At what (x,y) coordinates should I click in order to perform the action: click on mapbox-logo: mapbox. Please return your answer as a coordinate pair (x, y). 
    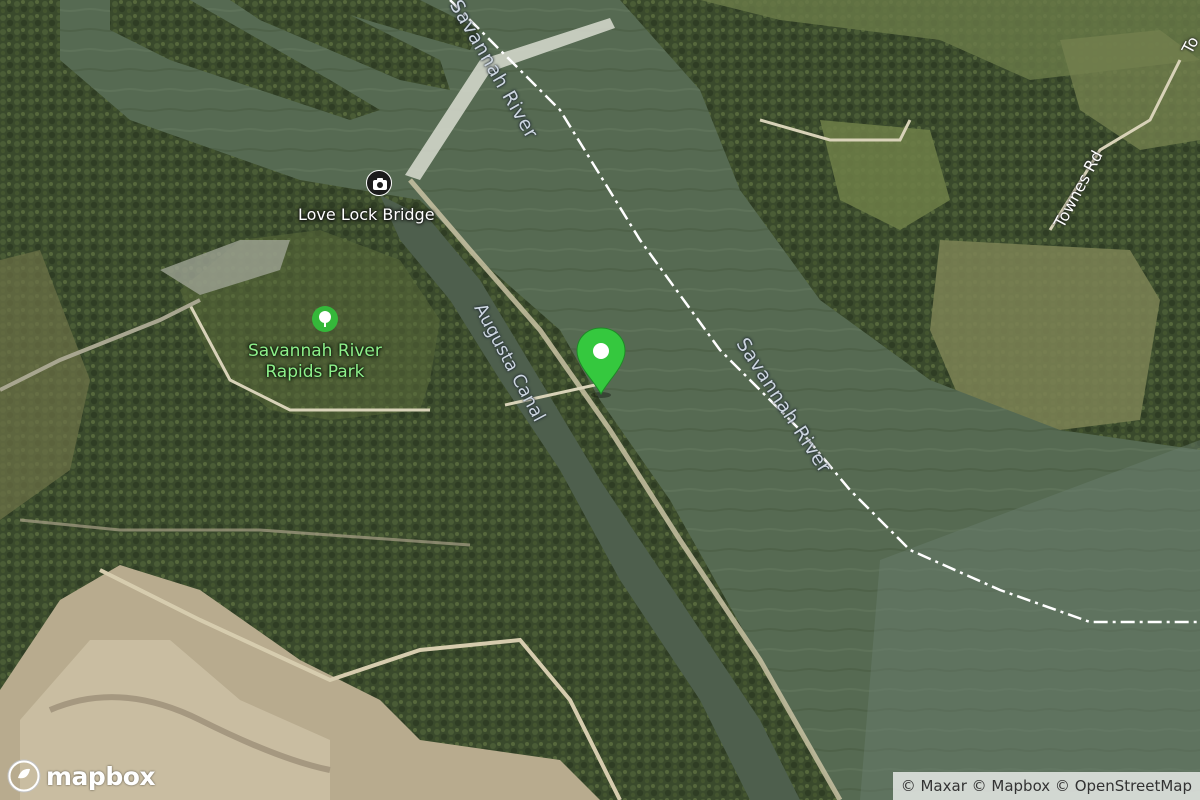
    Looking at the image, I should click on (81, 776).